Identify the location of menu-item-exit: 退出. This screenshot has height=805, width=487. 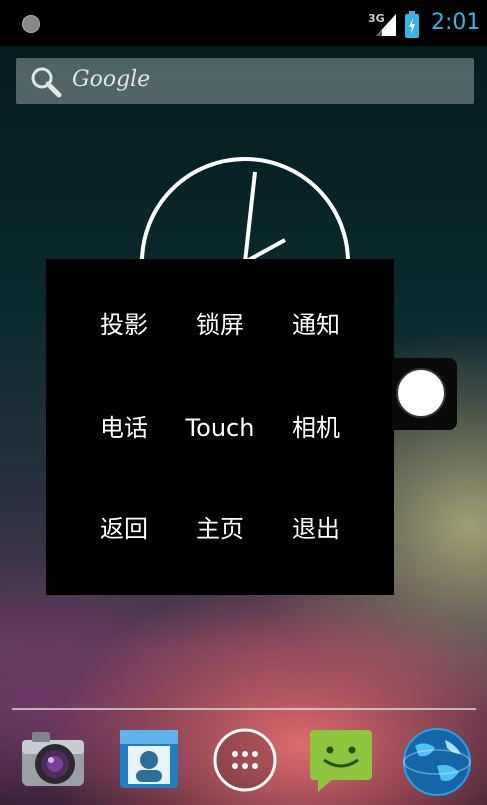
(316, 529).